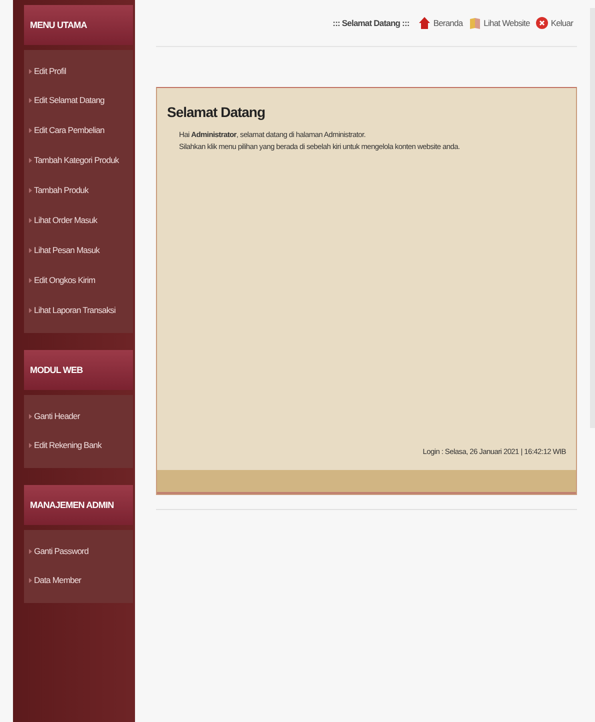 Image resolution: width=595 pixels, height=722 pixels. Describe the element at coordinates (81, 250) in the screenshot. I see `menu-link: Lihat Pesan Masuk` at that location.